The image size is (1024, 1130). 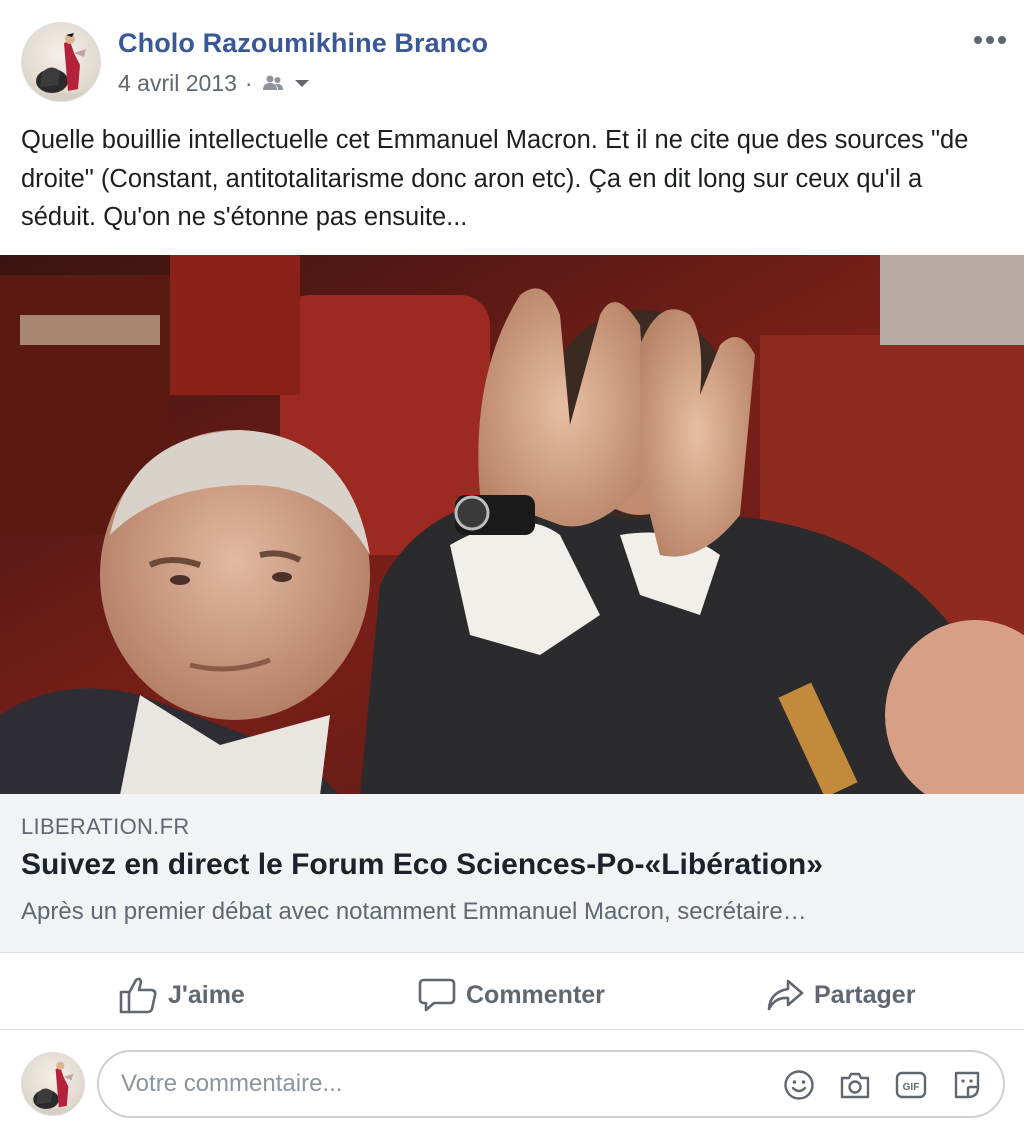 I want to click on emoji-icon, so click(x=799, y=1085).